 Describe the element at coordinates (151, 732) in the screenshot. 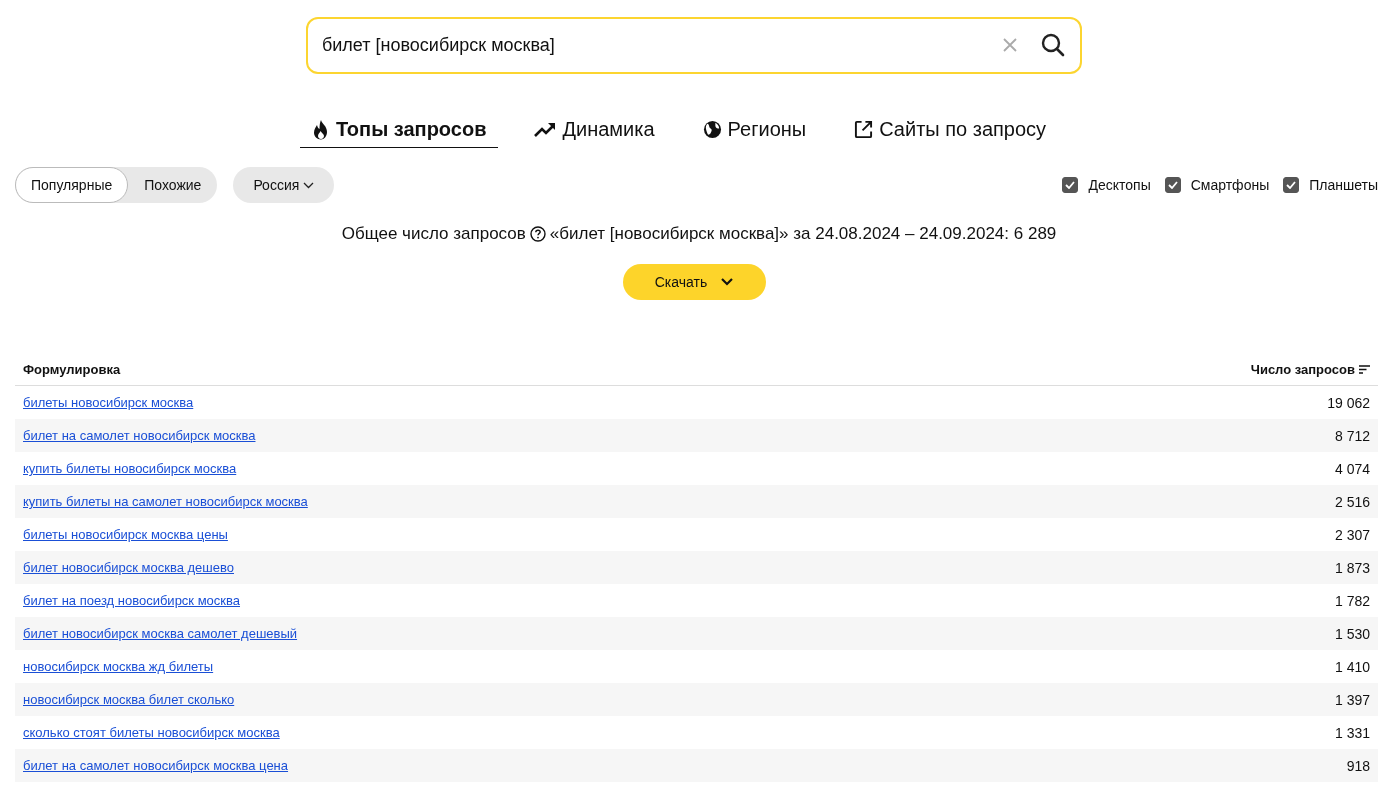

I see `query-link: сколько стоят билеты новосибирск москва` at that location.